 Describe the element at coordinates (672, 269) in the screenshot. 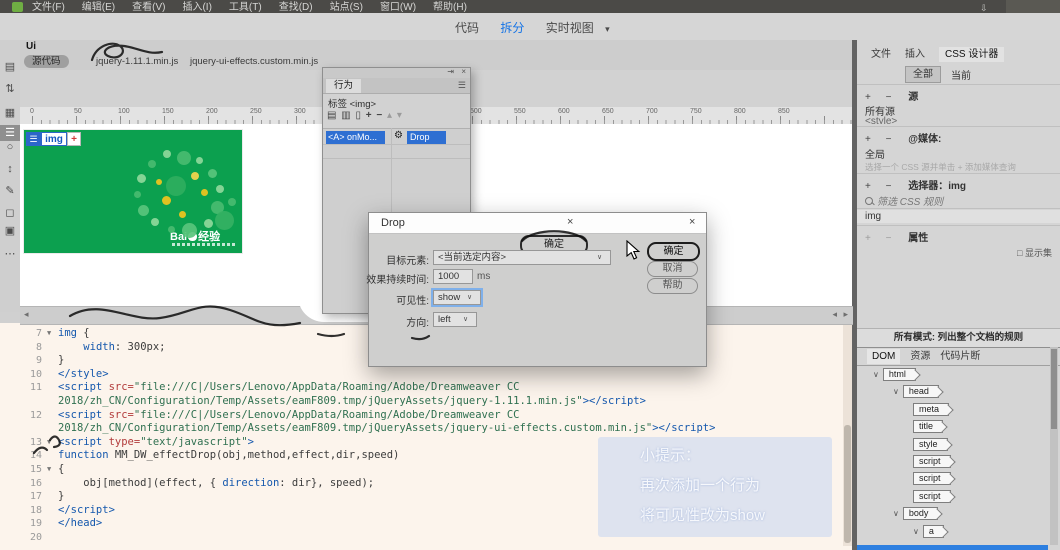

I see `cancel-button: 取消` at that location.